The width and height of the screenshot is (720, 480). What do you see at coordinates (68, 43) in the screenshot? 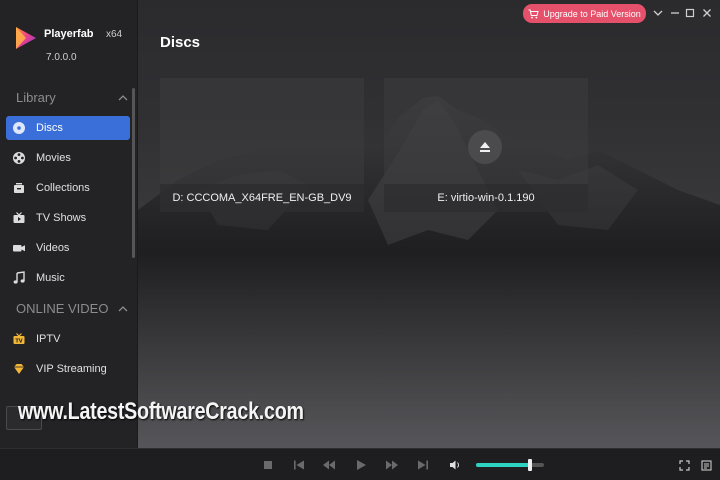
I see `brand: Playerfab x64 7.0.0.0` at bounding box center [68, 43].